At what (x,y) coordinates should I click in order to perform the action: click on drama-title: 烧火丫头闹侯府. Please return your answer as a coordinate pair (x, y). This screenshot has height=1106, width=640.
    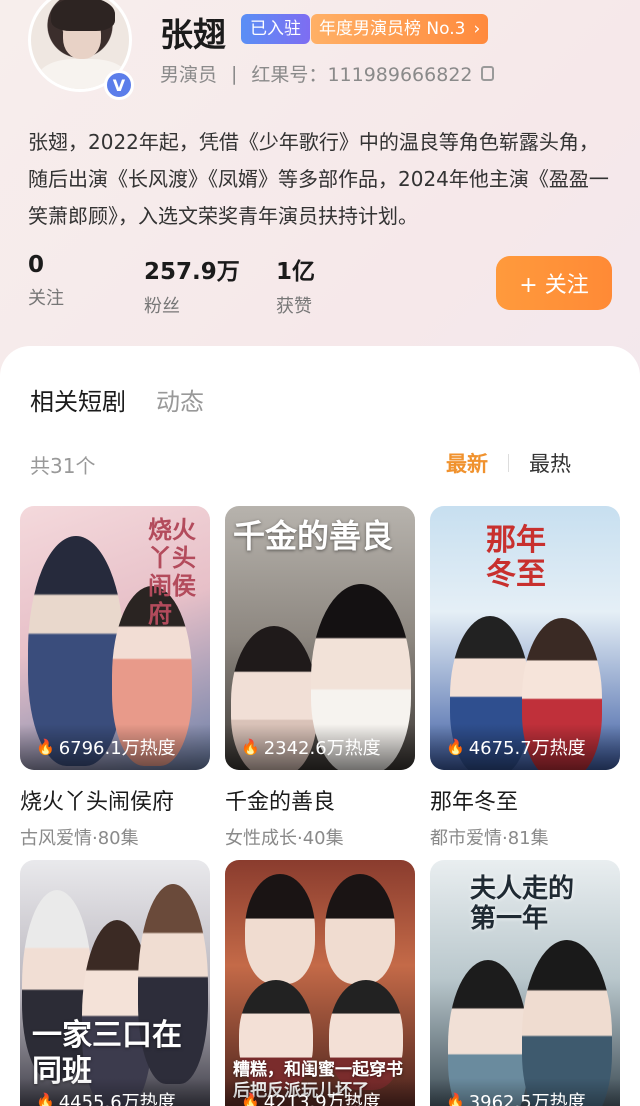
    Looking at the image, I should click on (115, 800).